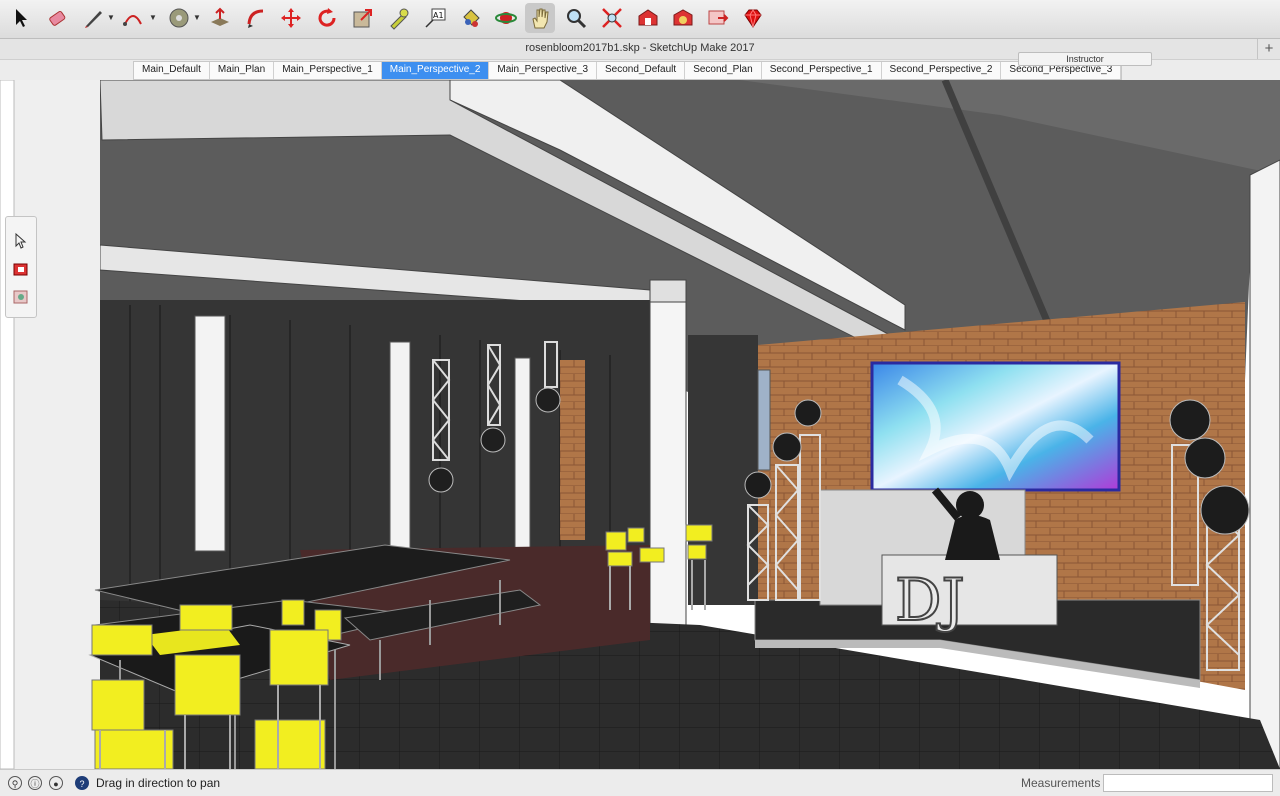  I want to click on help-icon: ?, so click(82, 783).